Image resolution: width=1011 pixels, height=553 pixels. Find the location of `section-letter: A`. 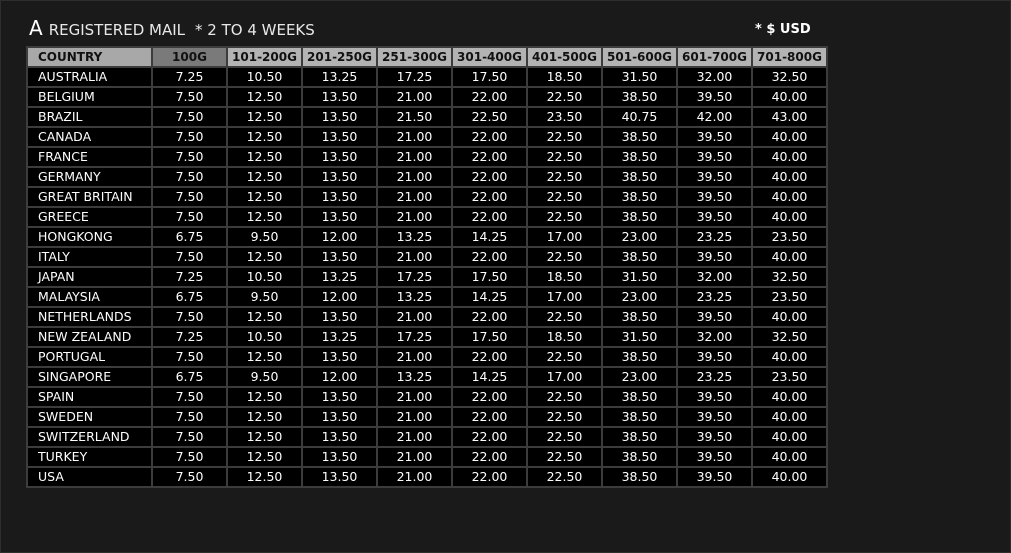

section-letter: A is located at coordinates (36, 28).